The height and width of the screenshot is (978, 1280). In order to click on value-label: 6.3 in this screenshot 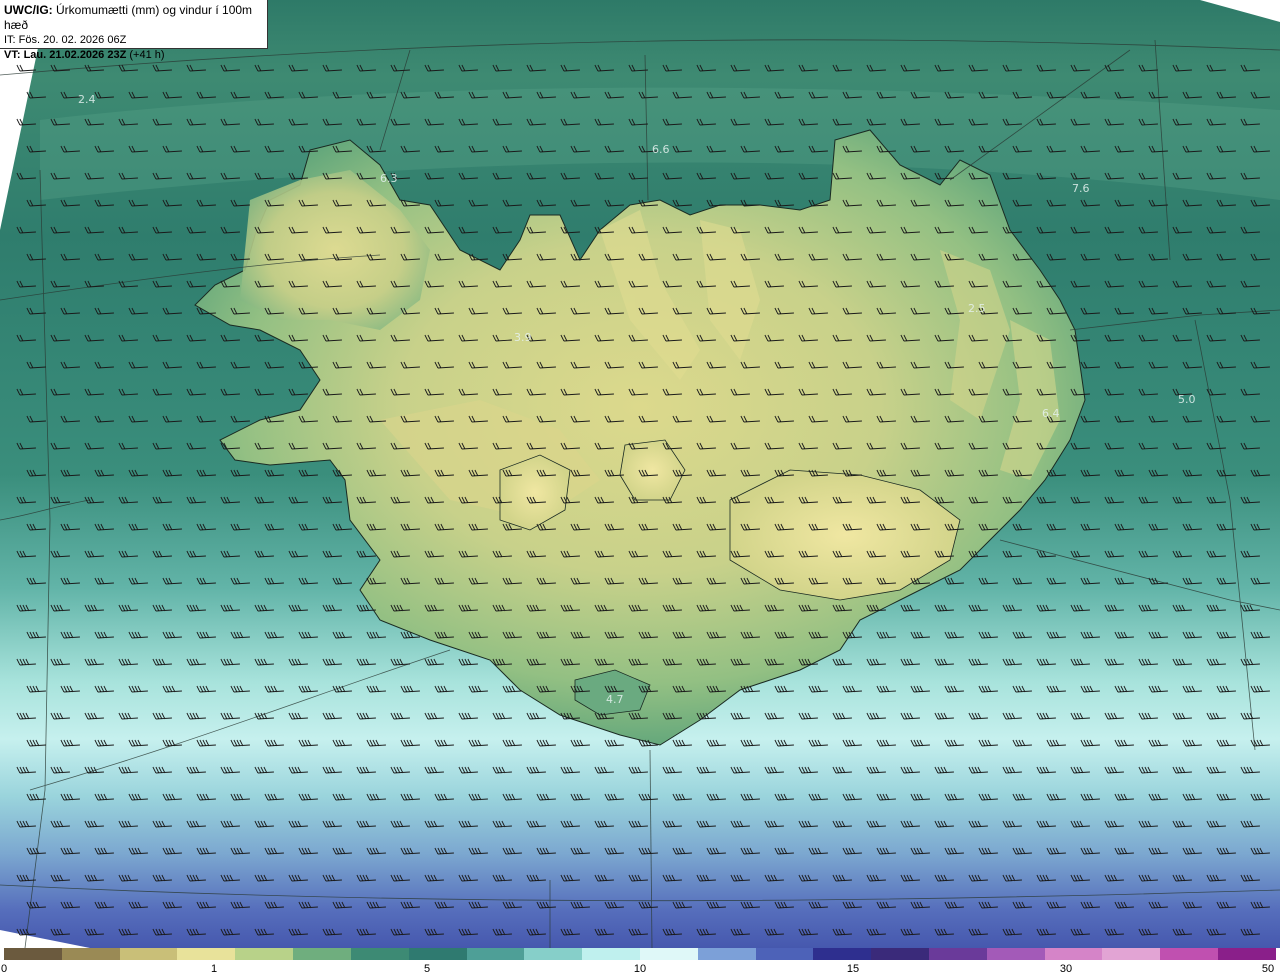, I will do `click(389, 178)`.